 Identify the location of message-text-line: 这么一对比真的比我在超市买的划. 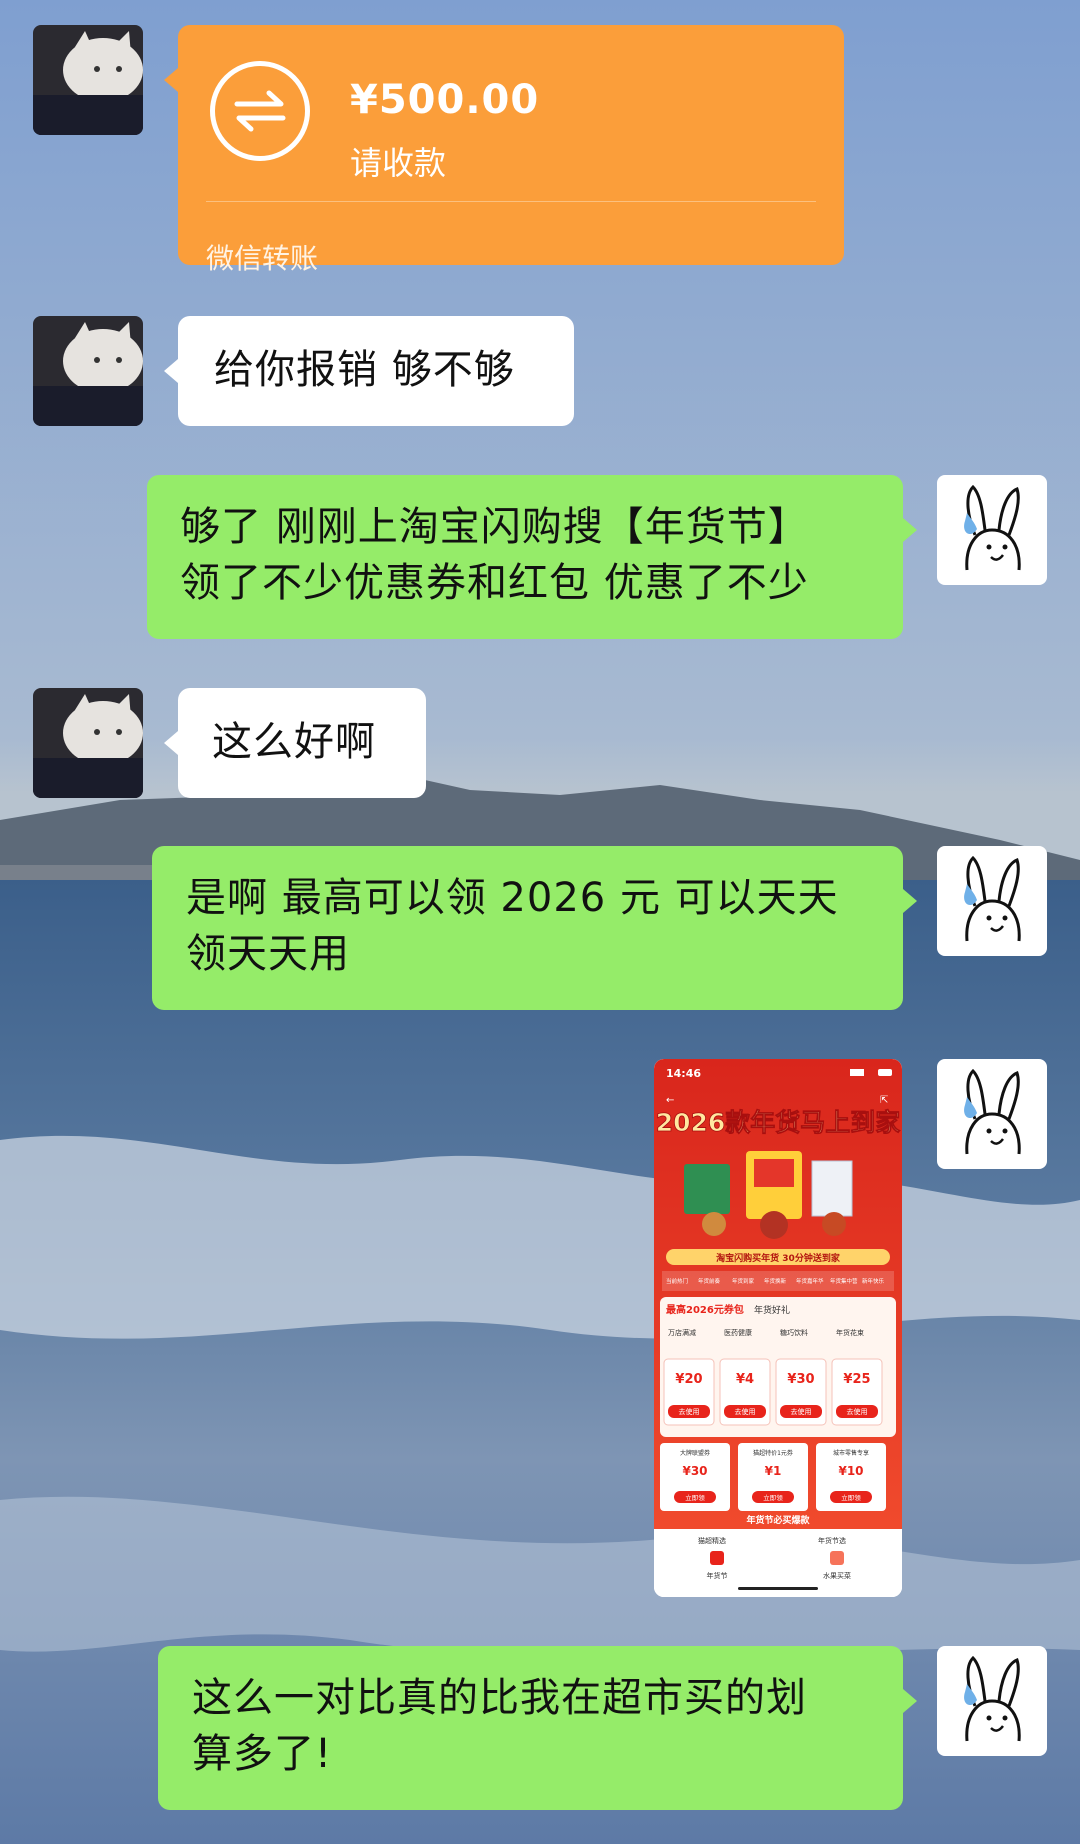
(499, 1698).